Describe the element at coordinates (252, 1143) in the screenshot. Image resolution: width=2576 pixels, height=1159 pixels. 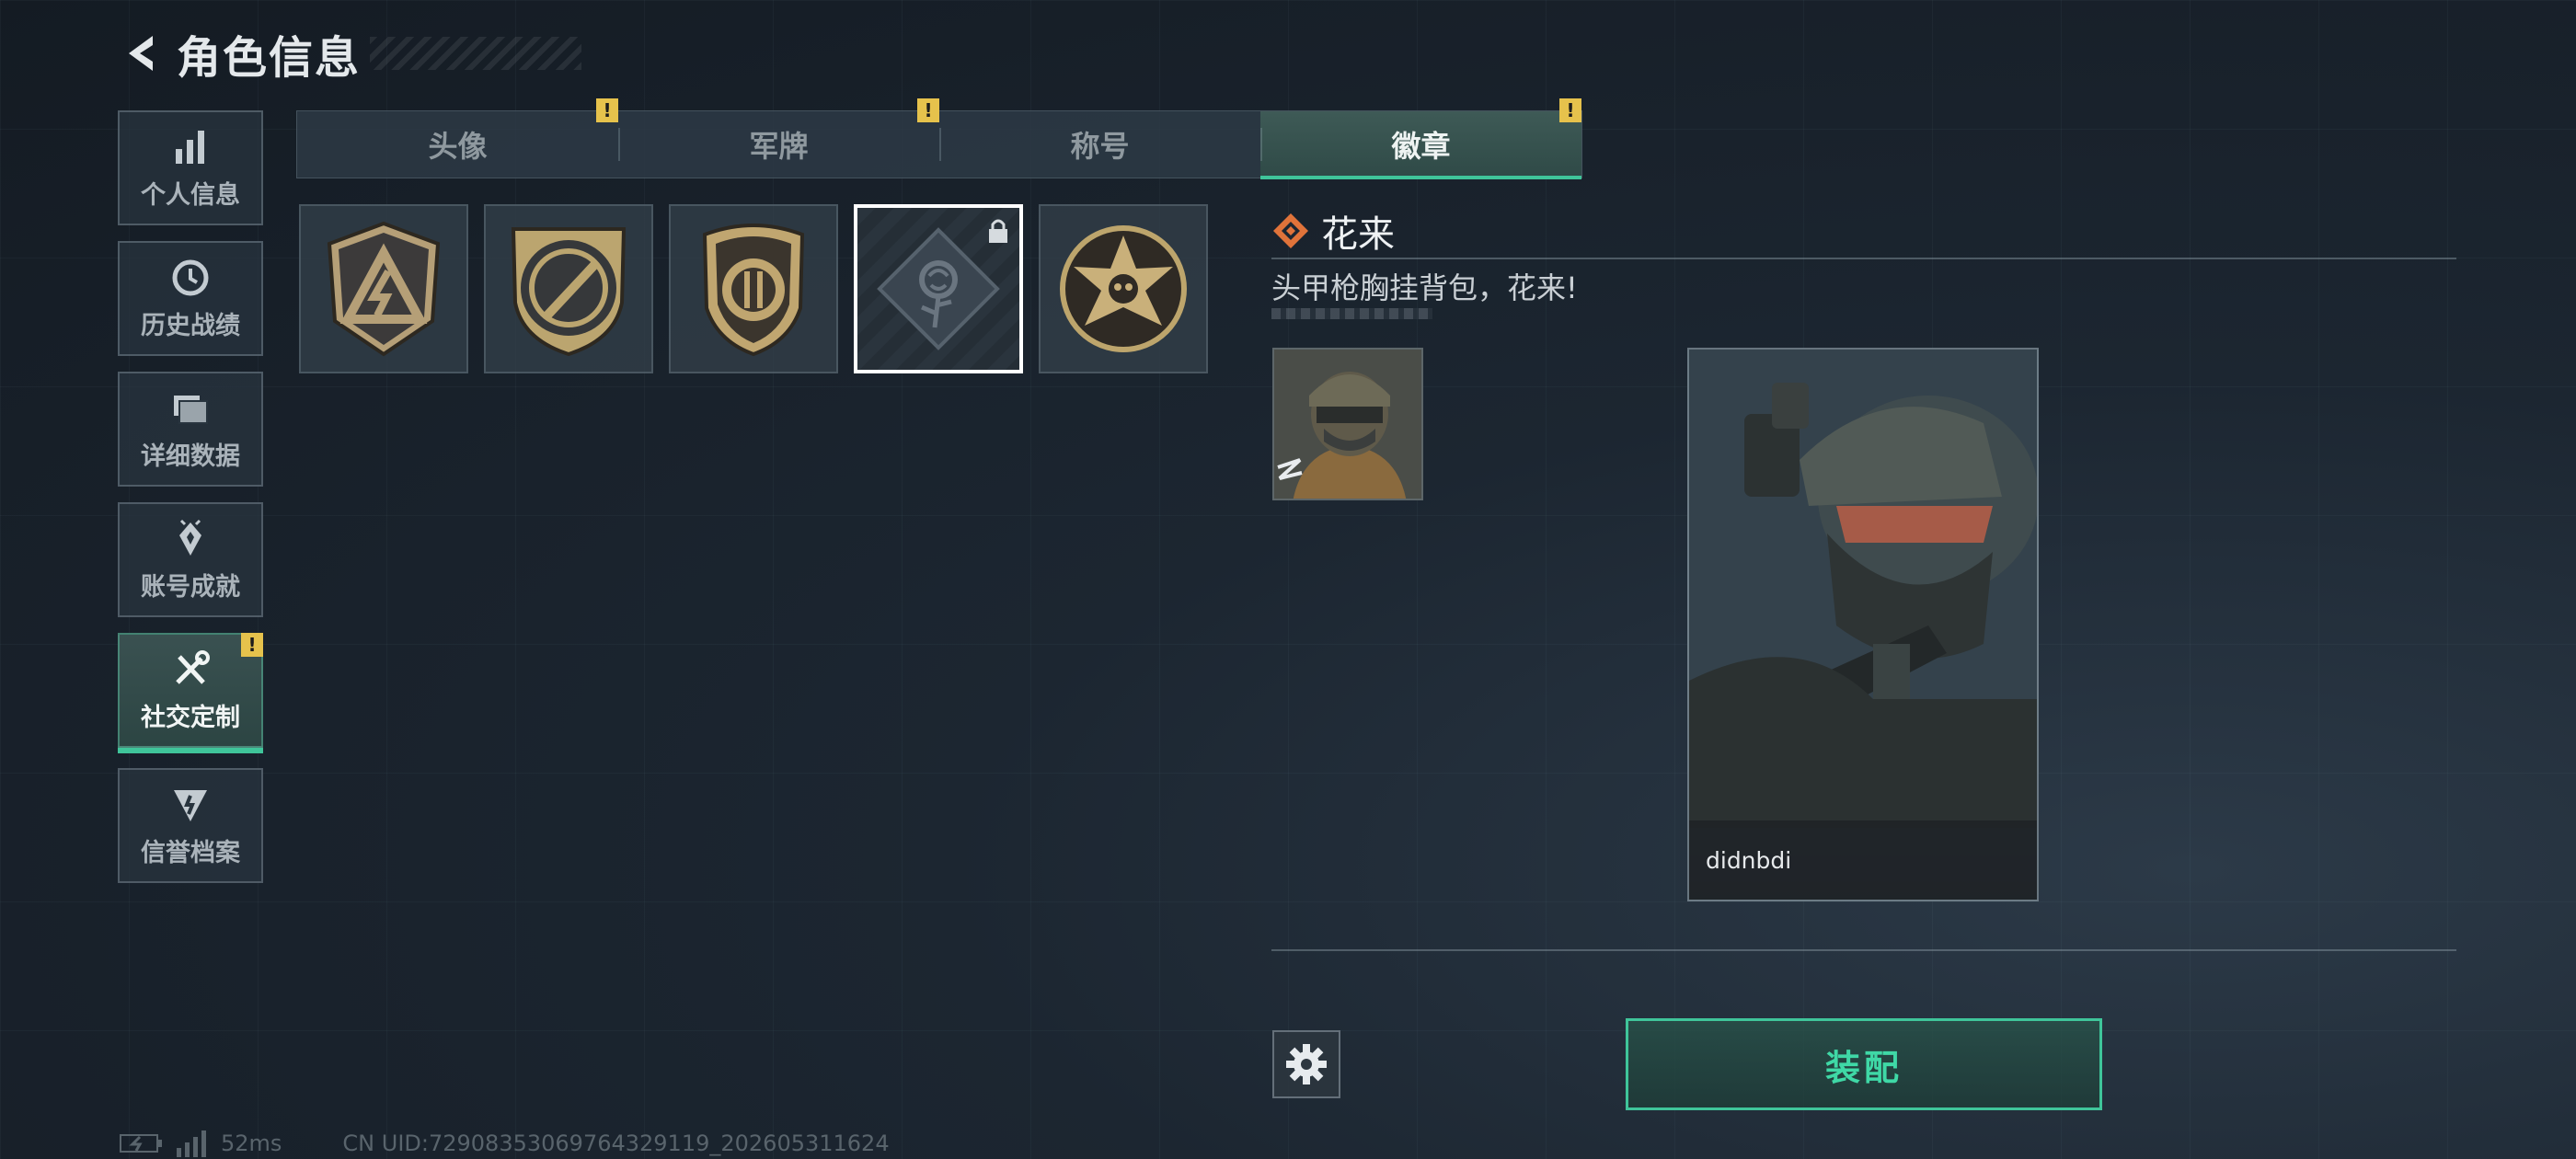
I see `ping-value: 52ms` at that location.